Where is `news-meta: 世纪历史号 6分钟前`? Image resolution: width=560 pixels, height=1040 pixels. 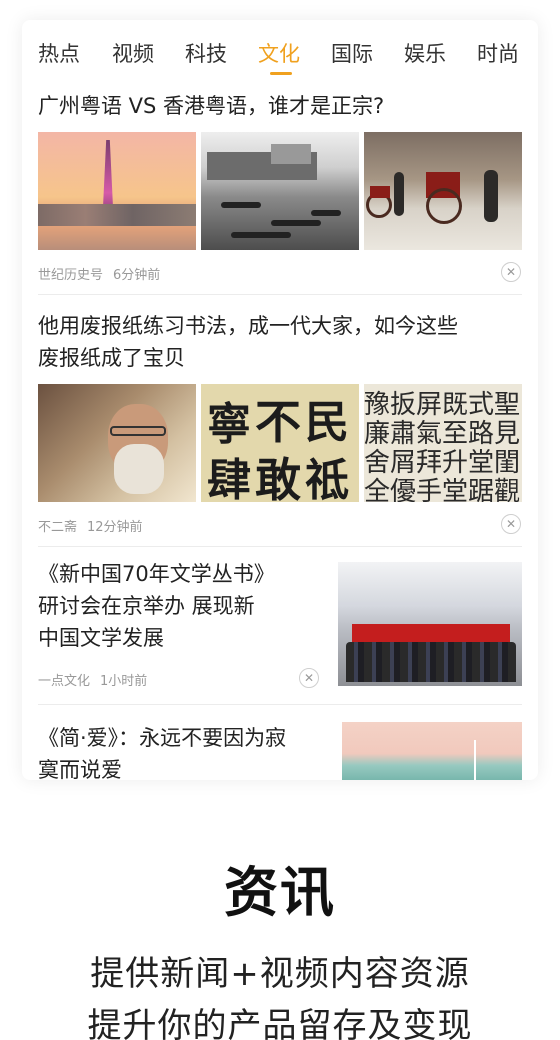
news-meta: 世纪历史号 6分钟前 is located at coordinates (99, 273).